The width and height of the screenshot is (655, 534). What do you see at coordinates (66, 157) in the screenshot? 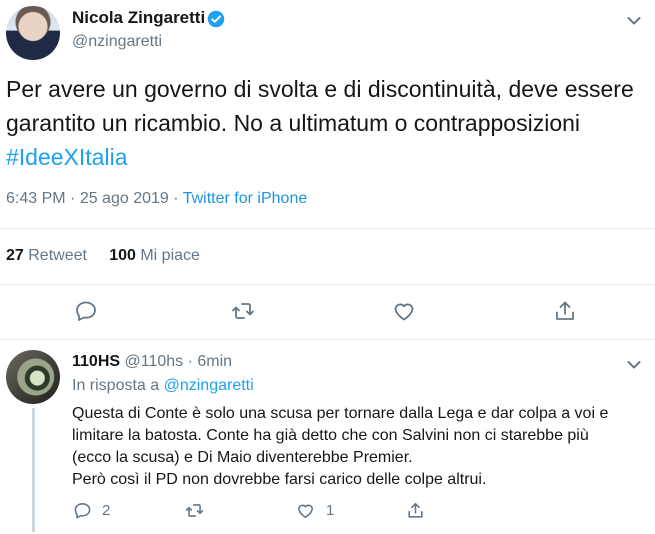
I see `hashtag-link: #IdeeXItalia` at bounding box center [66, 157].